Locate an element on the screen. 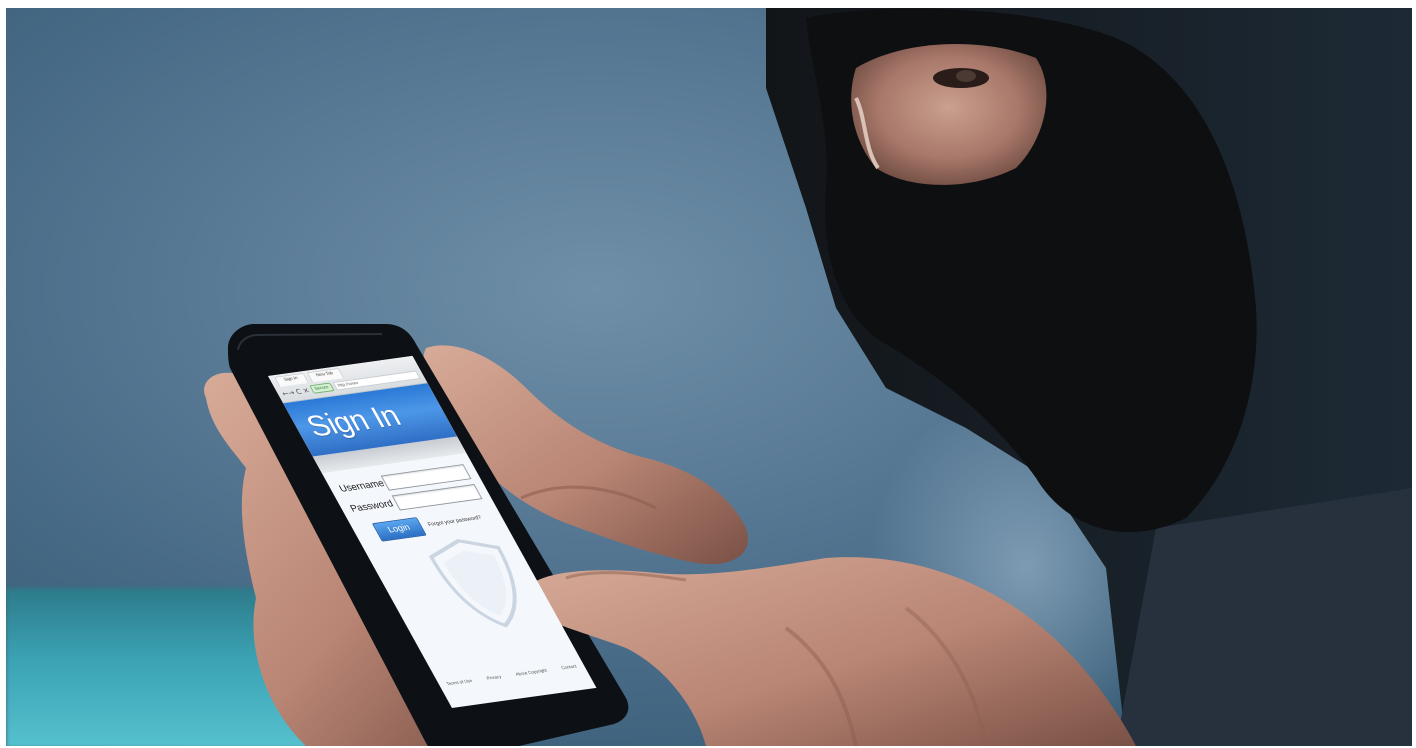  footer-link: Privacy is located at coordinates (494, 677).